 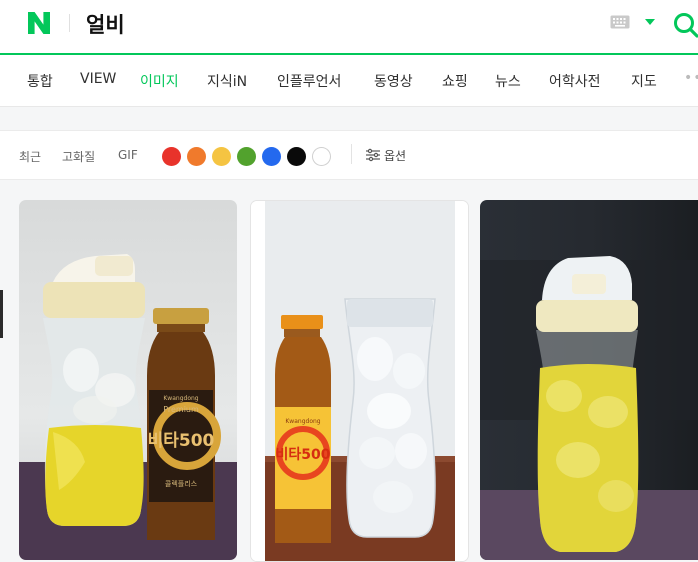 What do you see at coordinates (181, 483) in the screenshot?
I see `bottle-label-bottom: 콜렉플리스` at bounding box center [181, 483].